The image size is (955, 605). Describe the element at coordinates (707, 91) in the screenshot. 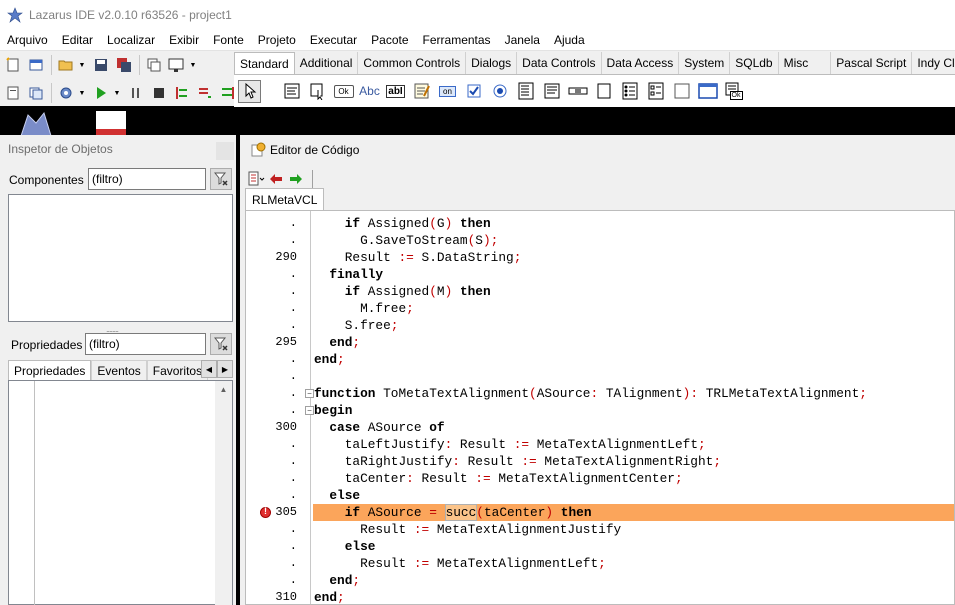

I see `tframe-icon` at that location.